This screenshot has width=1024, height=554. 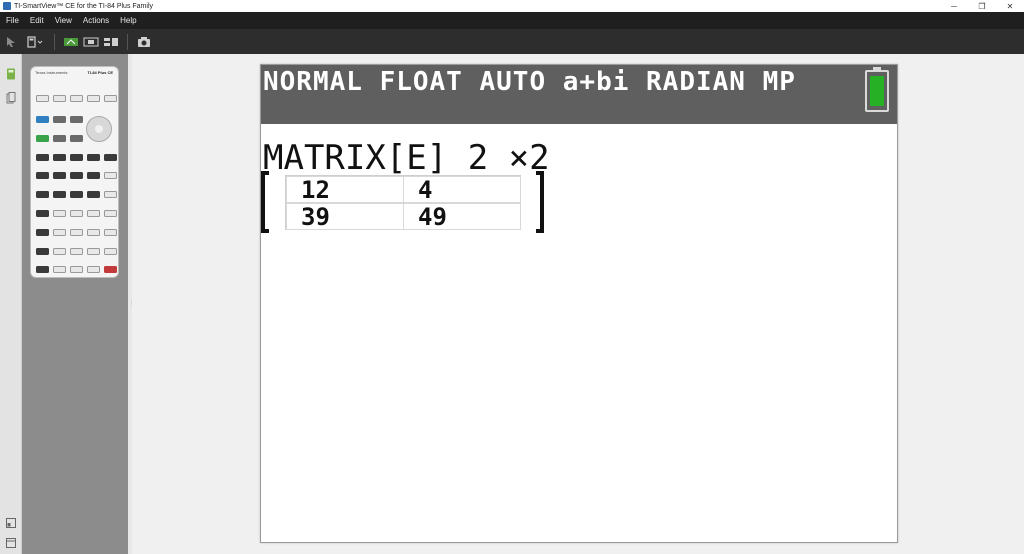 What do you see at coordinates (345, 217) in the screenshot?
I see `matrix-cell: 39` at bounding box center [345, 217].